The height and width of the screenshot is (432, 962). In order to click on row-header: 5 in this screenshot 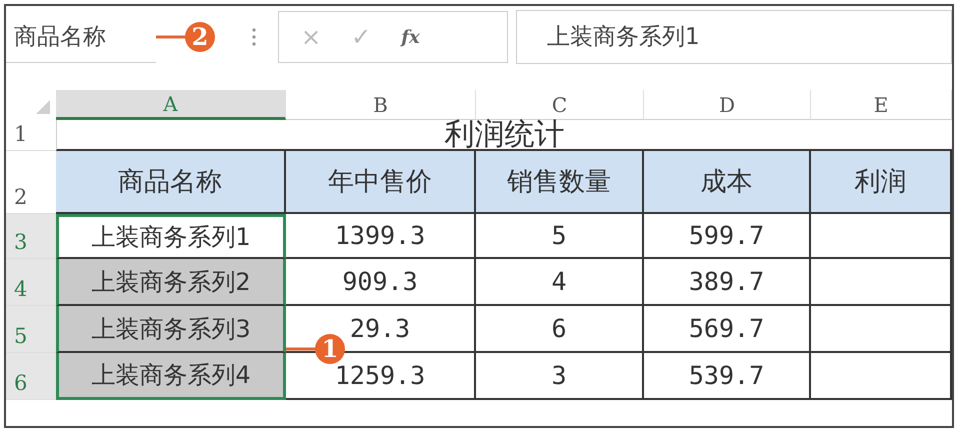, I will do `click(31, 329)`.